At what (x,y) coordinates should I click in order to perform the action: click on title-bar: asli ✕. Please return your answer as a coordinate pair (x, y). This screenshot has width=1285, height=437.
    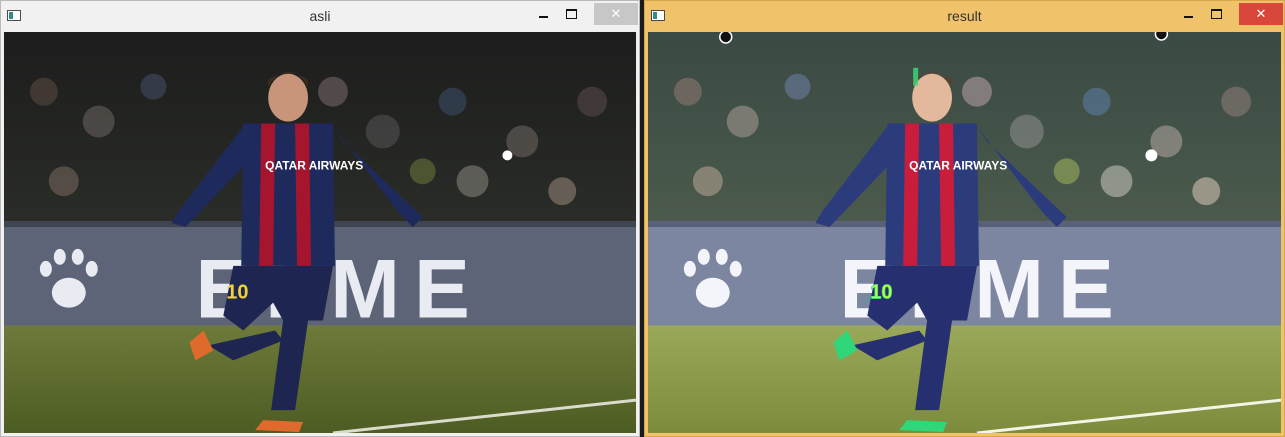
    Looking at the image, I should click on (320, 16).